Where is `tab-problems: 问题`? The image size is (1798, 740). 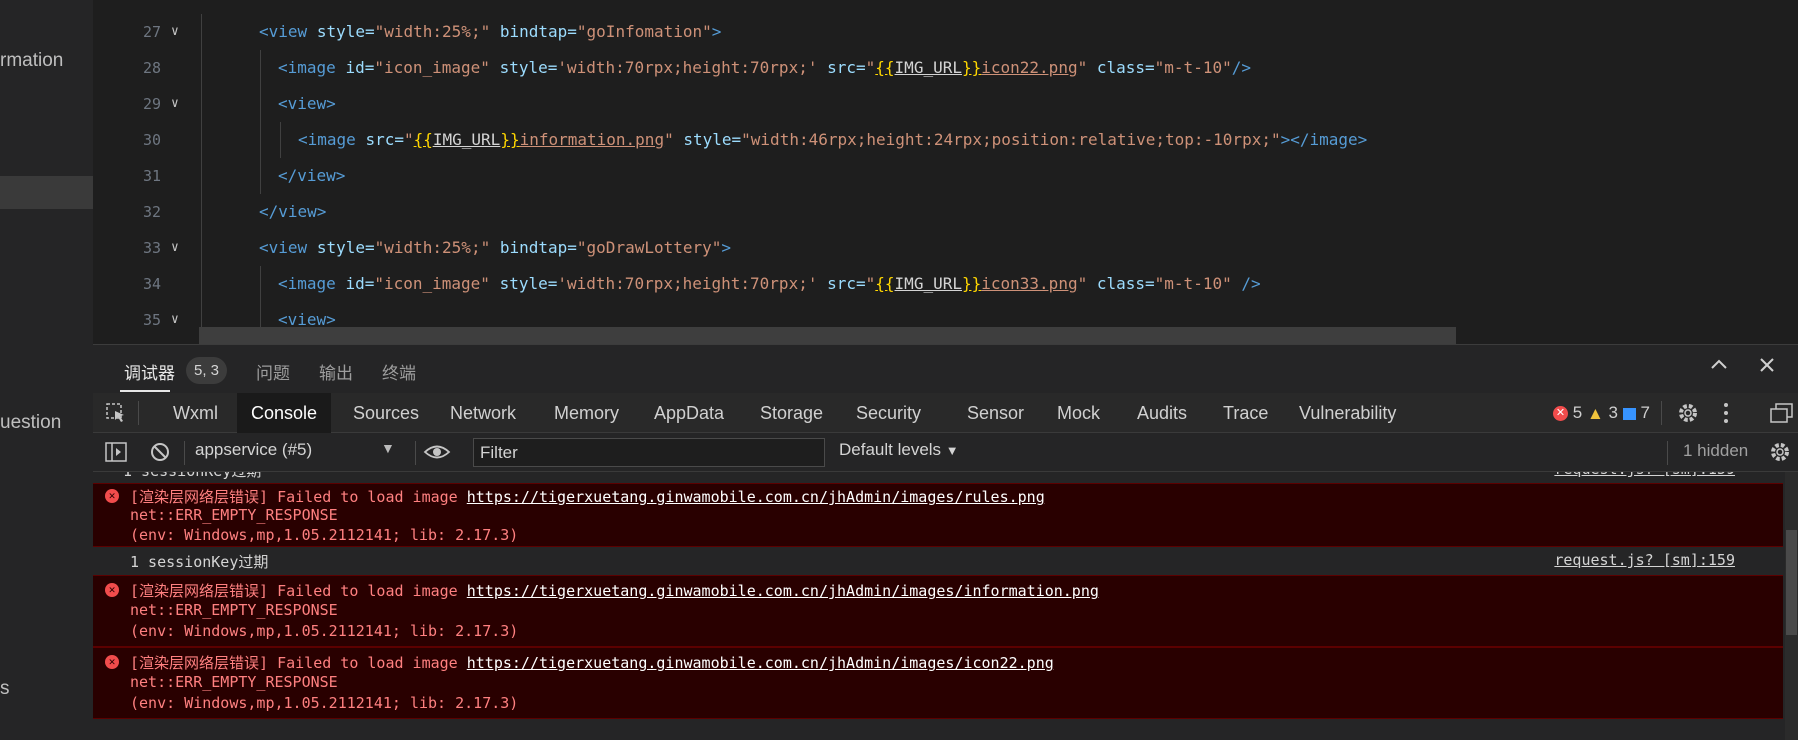 tab-problems: 问题 is located at coordinates (273, 371).